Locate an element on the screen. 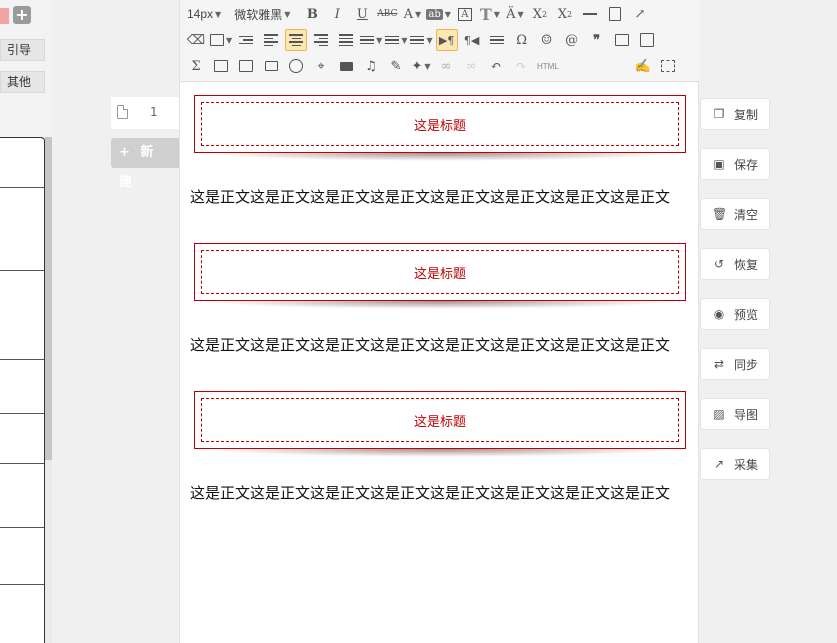 The image size is (837, 643). paragraph-format-icon: ▼ is located at coordinates (221, 40).